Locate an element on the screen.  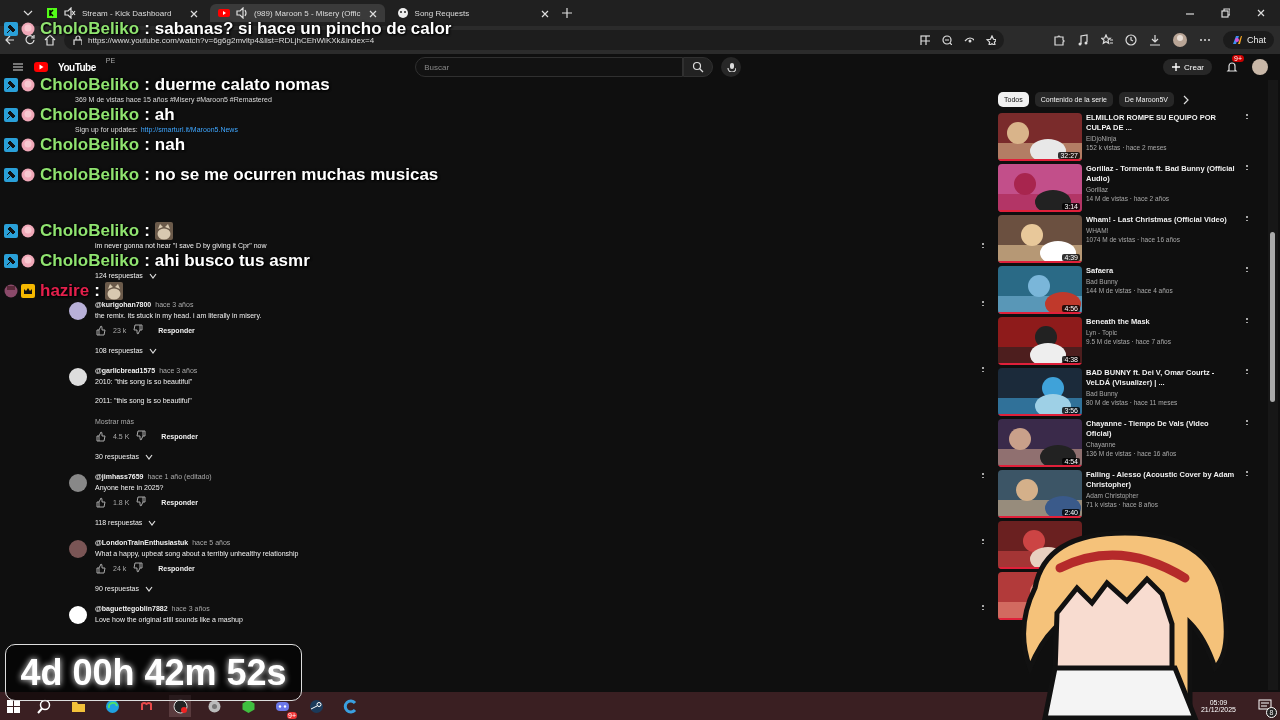
chat-text: nah is located at coordinates (170, 145).